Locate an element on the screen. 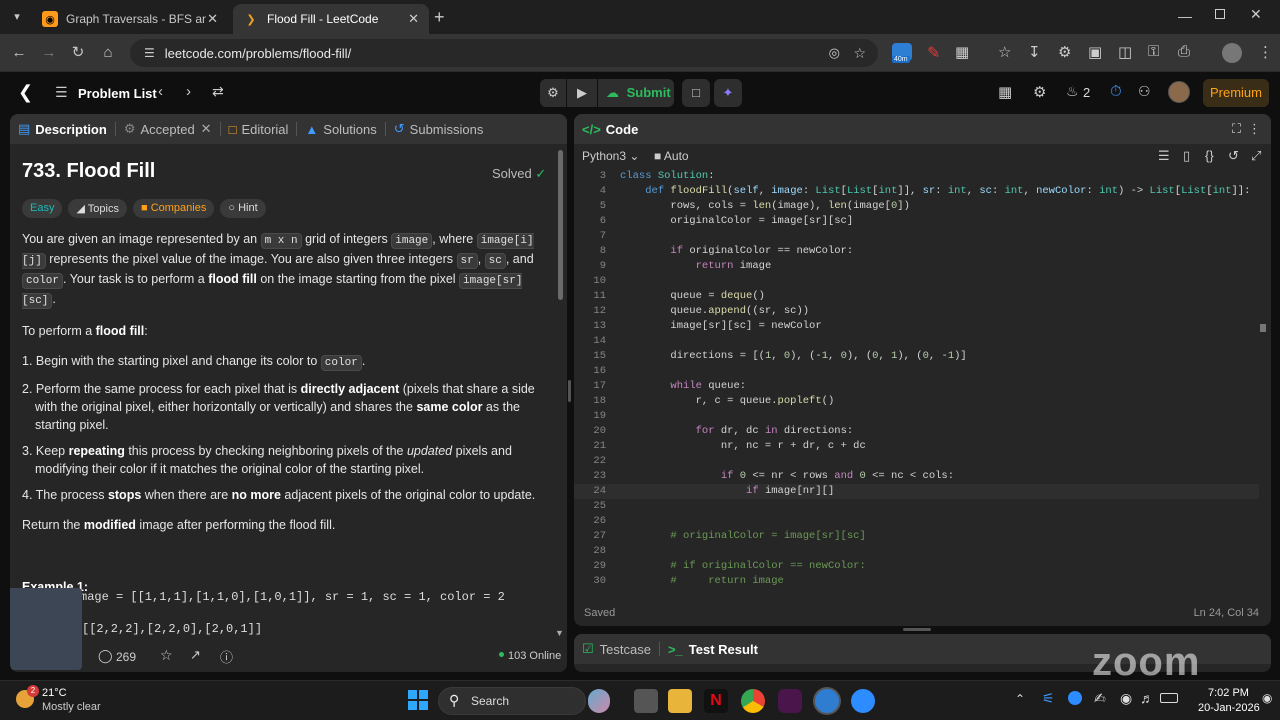 This screenshot has height=720, width=1280. forward-icon: → is located at coordinates (49, 53).